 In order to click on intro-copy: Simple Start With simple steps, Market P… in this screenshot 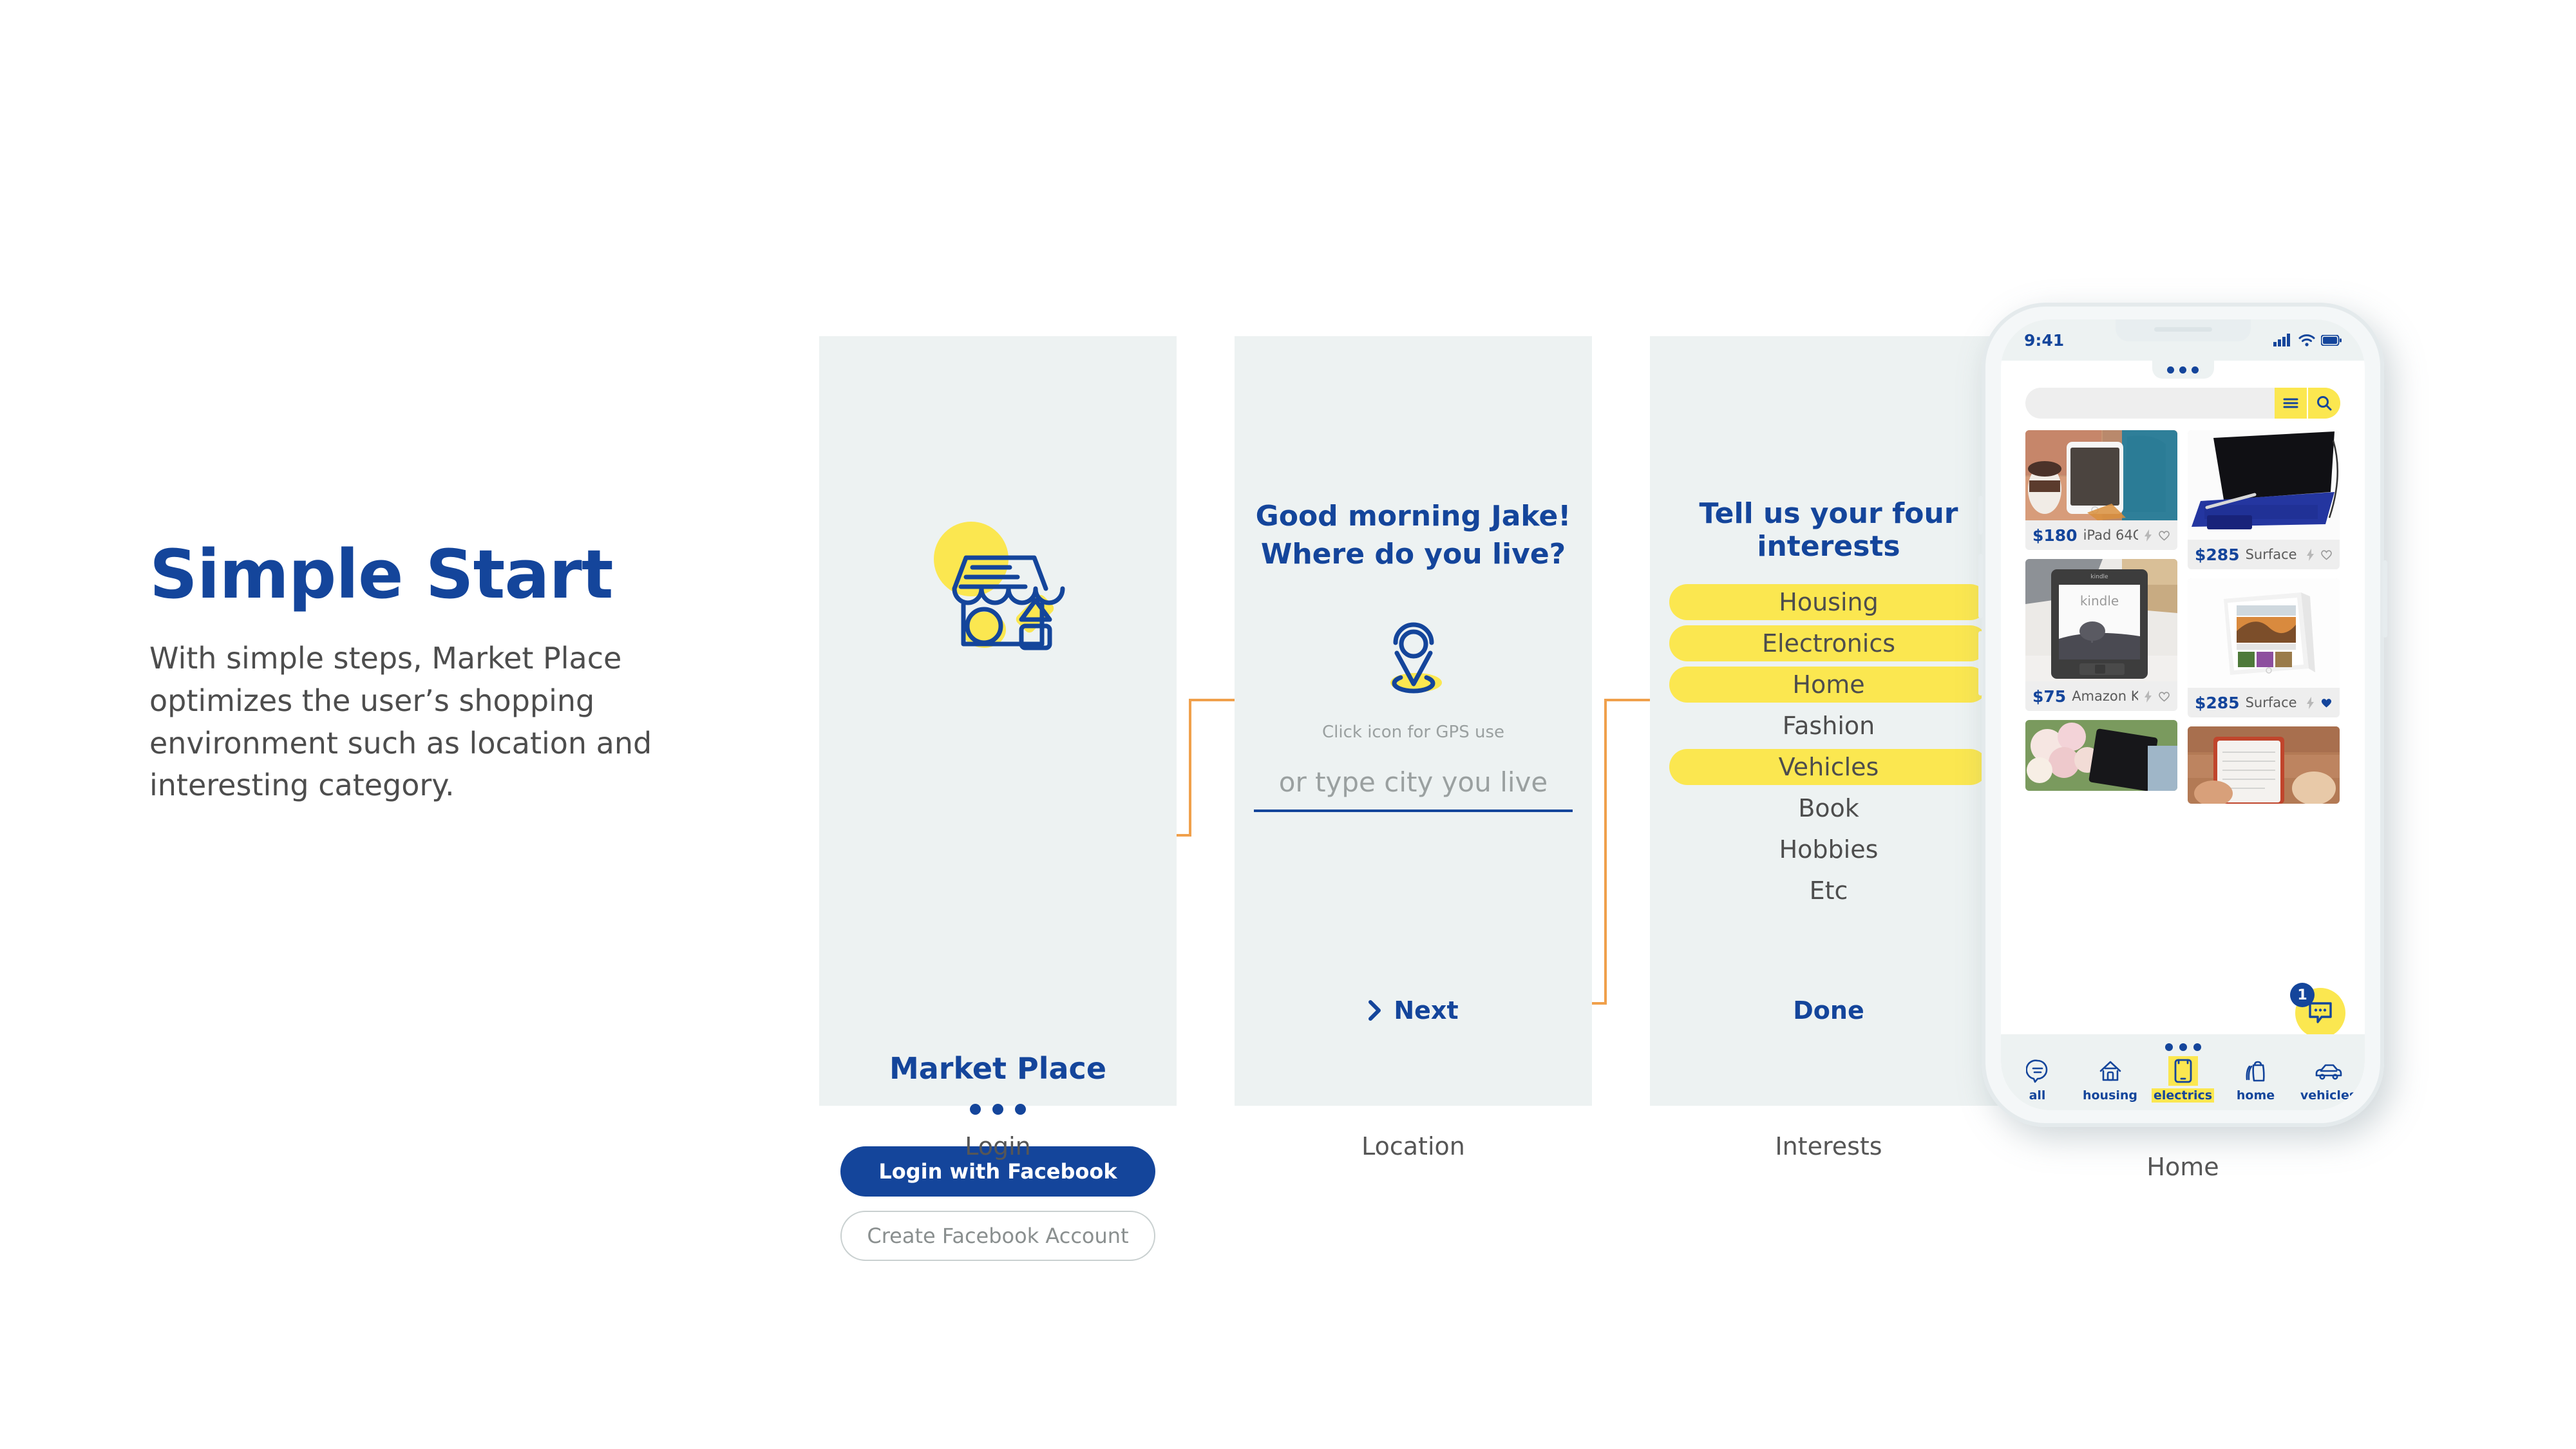, I will do `click(432, 674)`.